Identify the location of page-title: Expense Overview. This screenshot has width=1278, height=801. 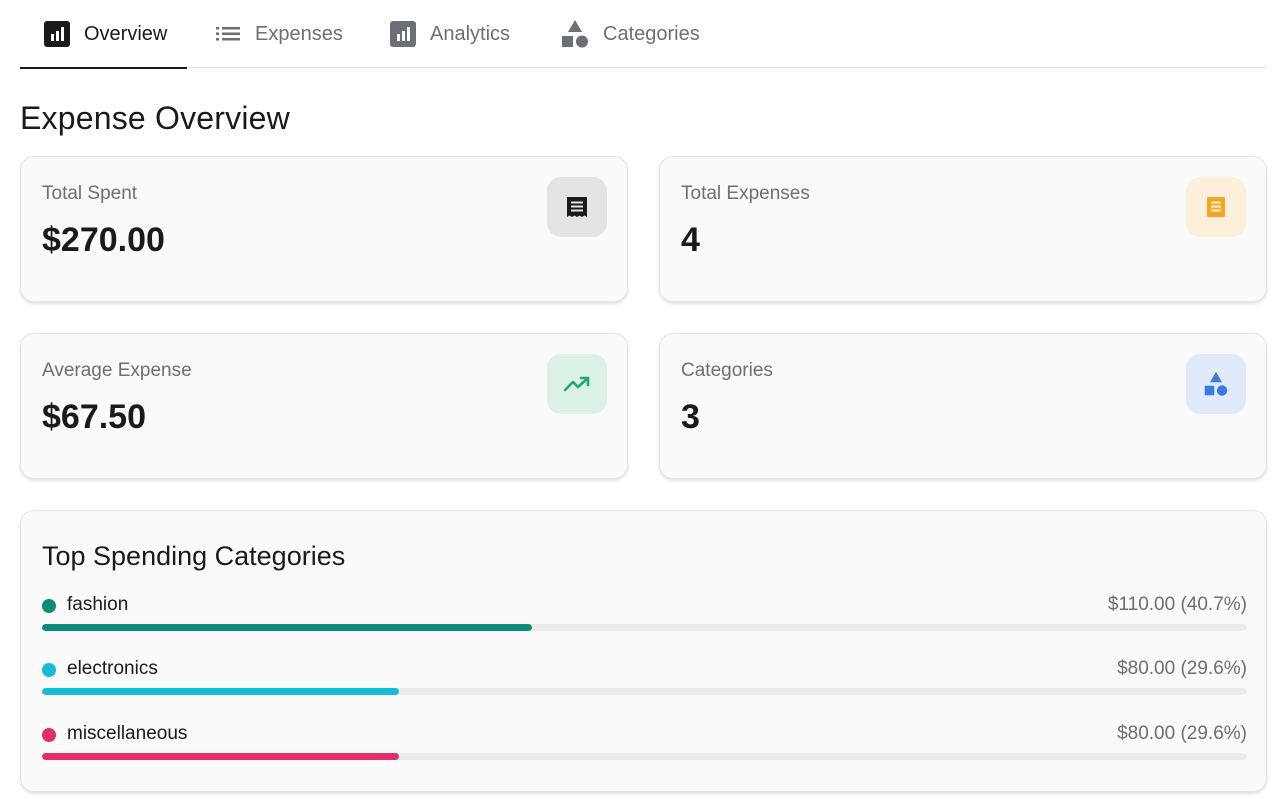
(155, 118).